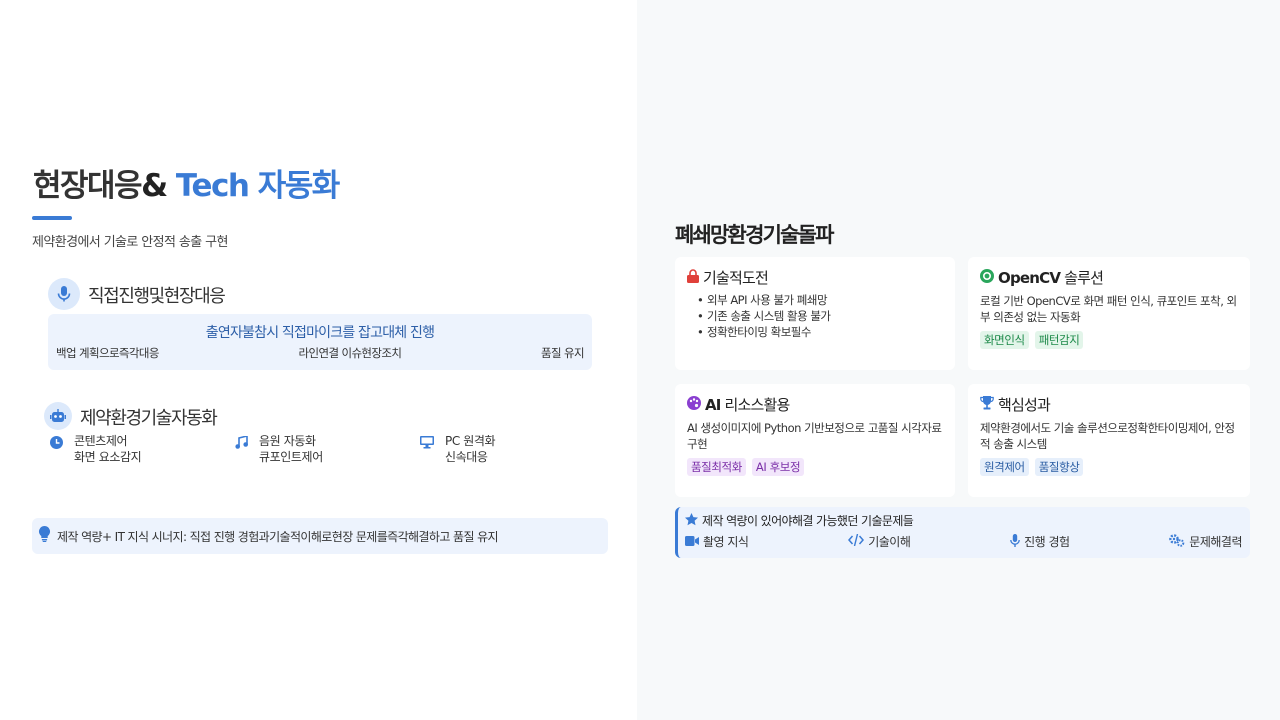 The height and width of the screenshot is (720, 1280). Describe the element at coordinates (1047, 542) in the screenshot. I see `bottom-item-label: 진행 경험` at that location.